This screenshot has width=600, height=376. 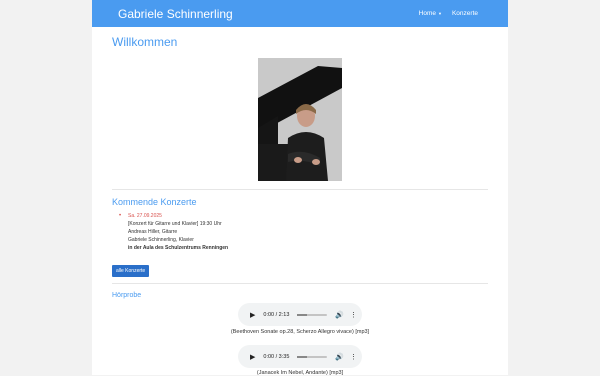 I want to click on nav-menu: Home ▼ Konzerte, so click(x=448, y=13).